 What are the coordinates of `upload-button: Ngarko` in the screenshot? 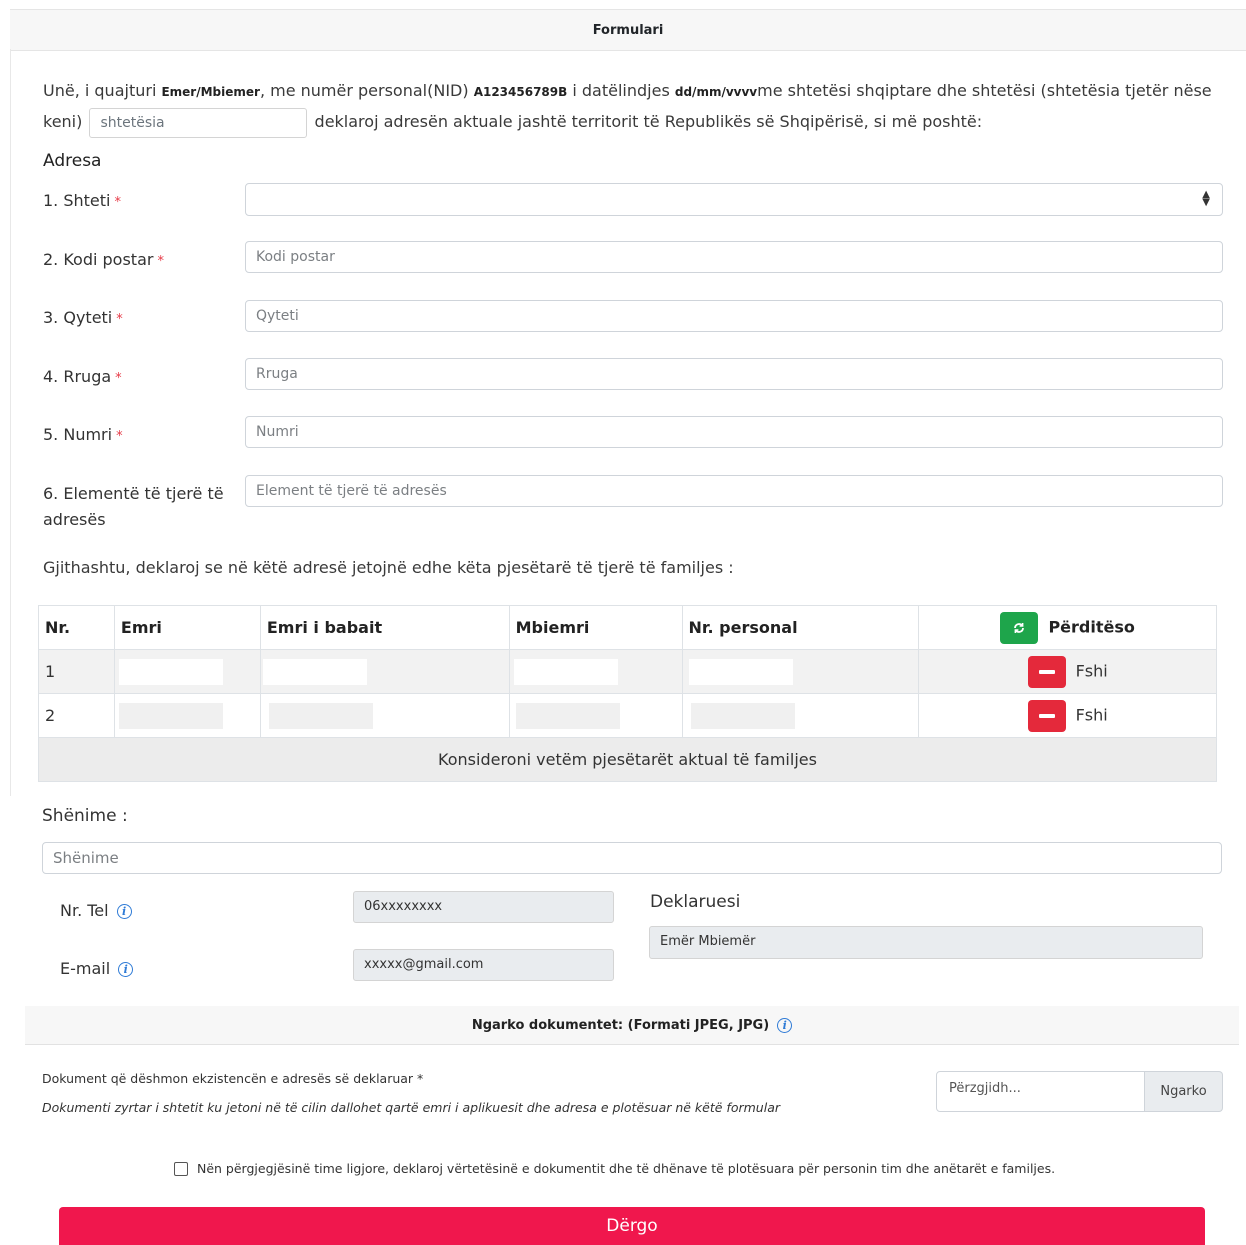 It's located at (1184, 1091).